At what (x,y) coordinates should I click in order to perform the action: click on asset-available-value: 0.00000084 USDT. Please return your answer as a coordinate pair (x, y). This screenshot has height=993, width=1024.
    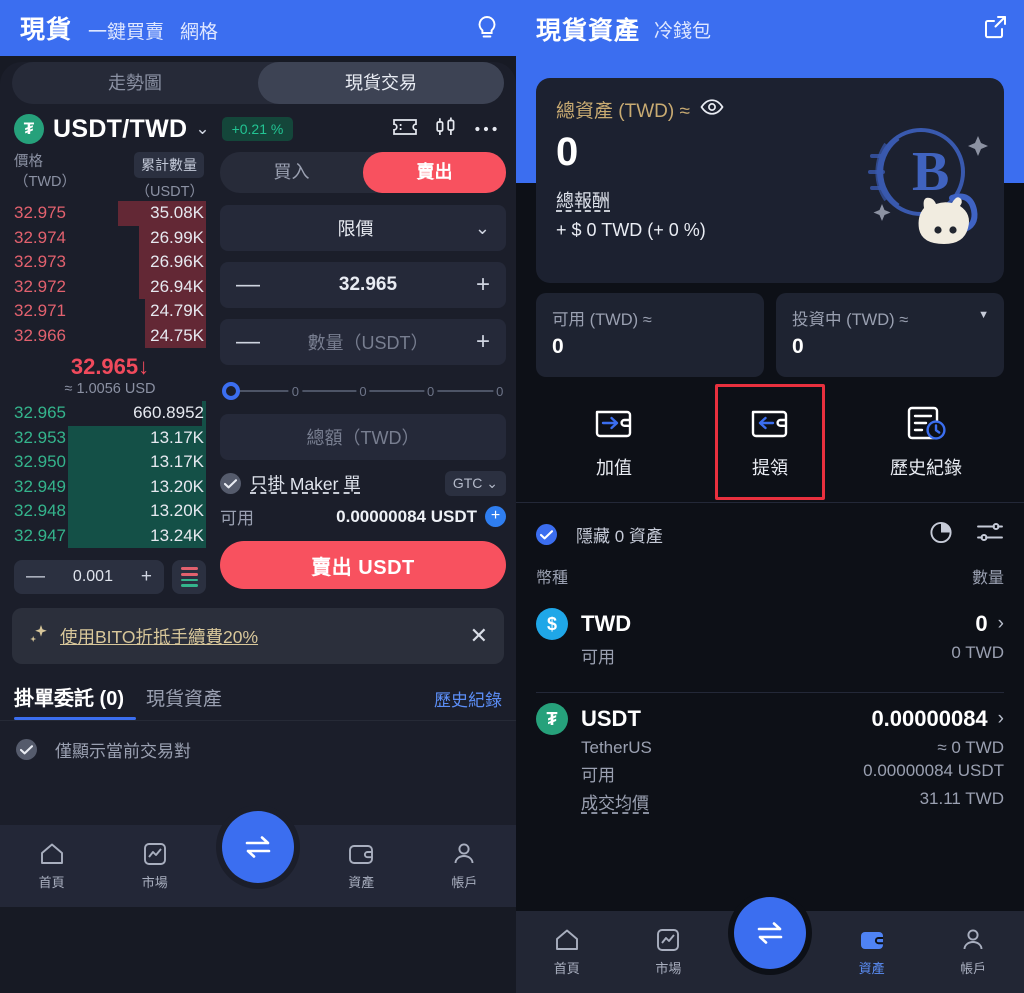
    Looking at the image, I should click on (933, 770).